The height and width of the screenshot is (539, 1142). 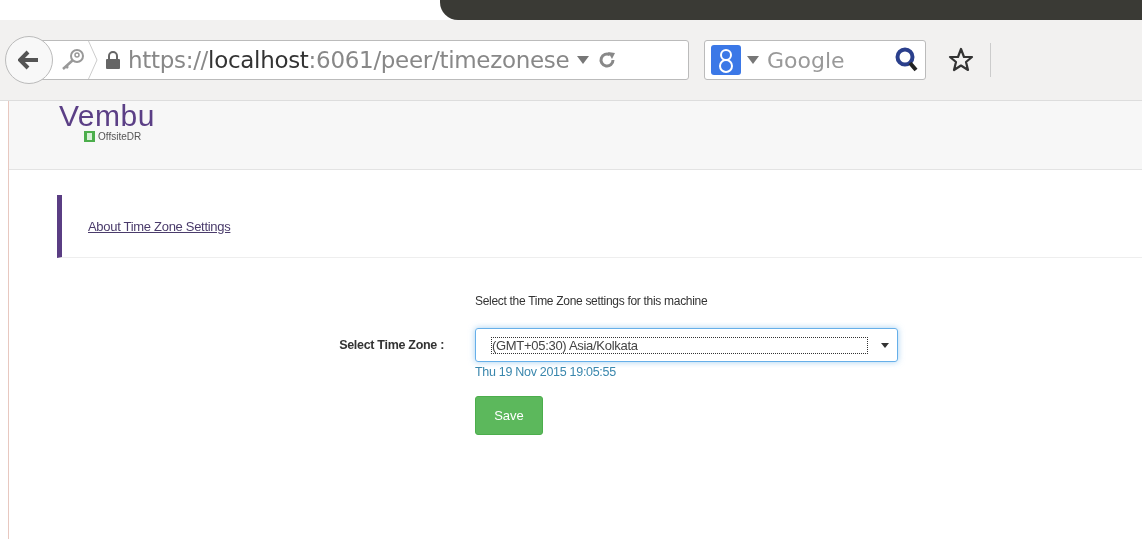 I want to click on back-arrow-icon, so click(x=29, y=60).